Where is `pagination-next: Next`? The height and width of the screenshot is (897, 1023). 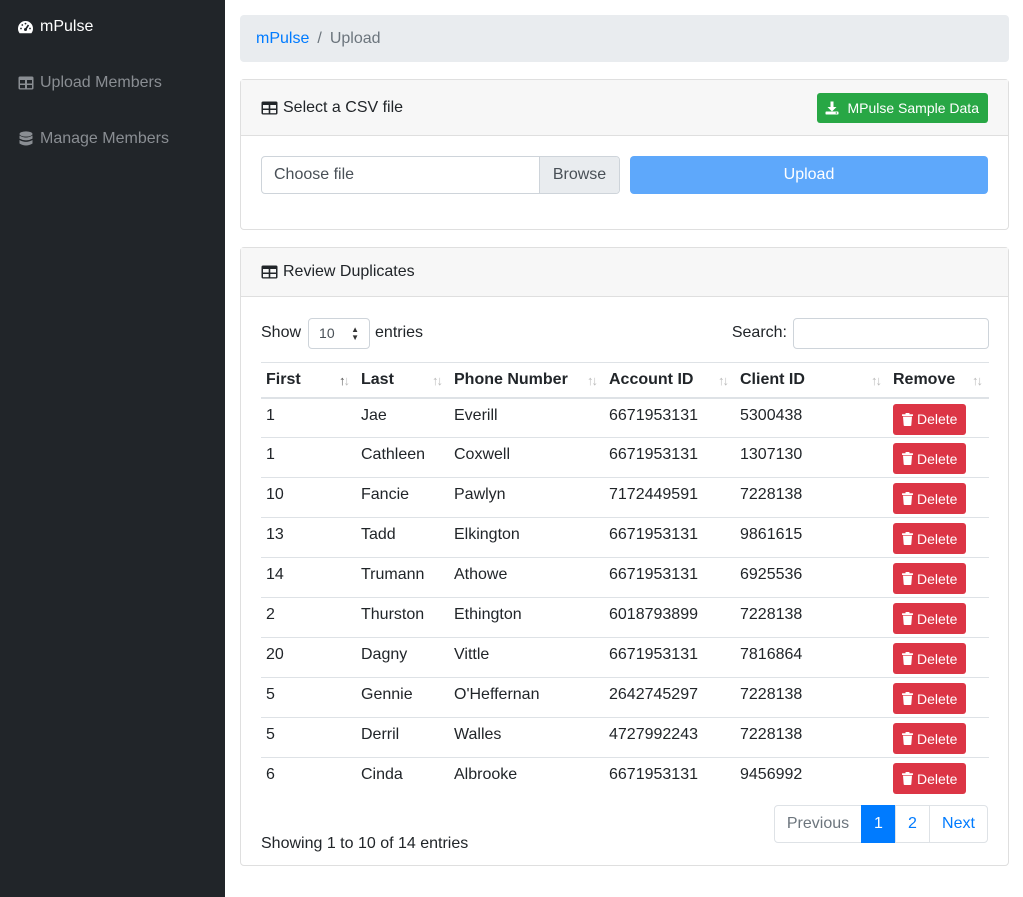
pagination-next: Next is located at coordinates (958, 824).